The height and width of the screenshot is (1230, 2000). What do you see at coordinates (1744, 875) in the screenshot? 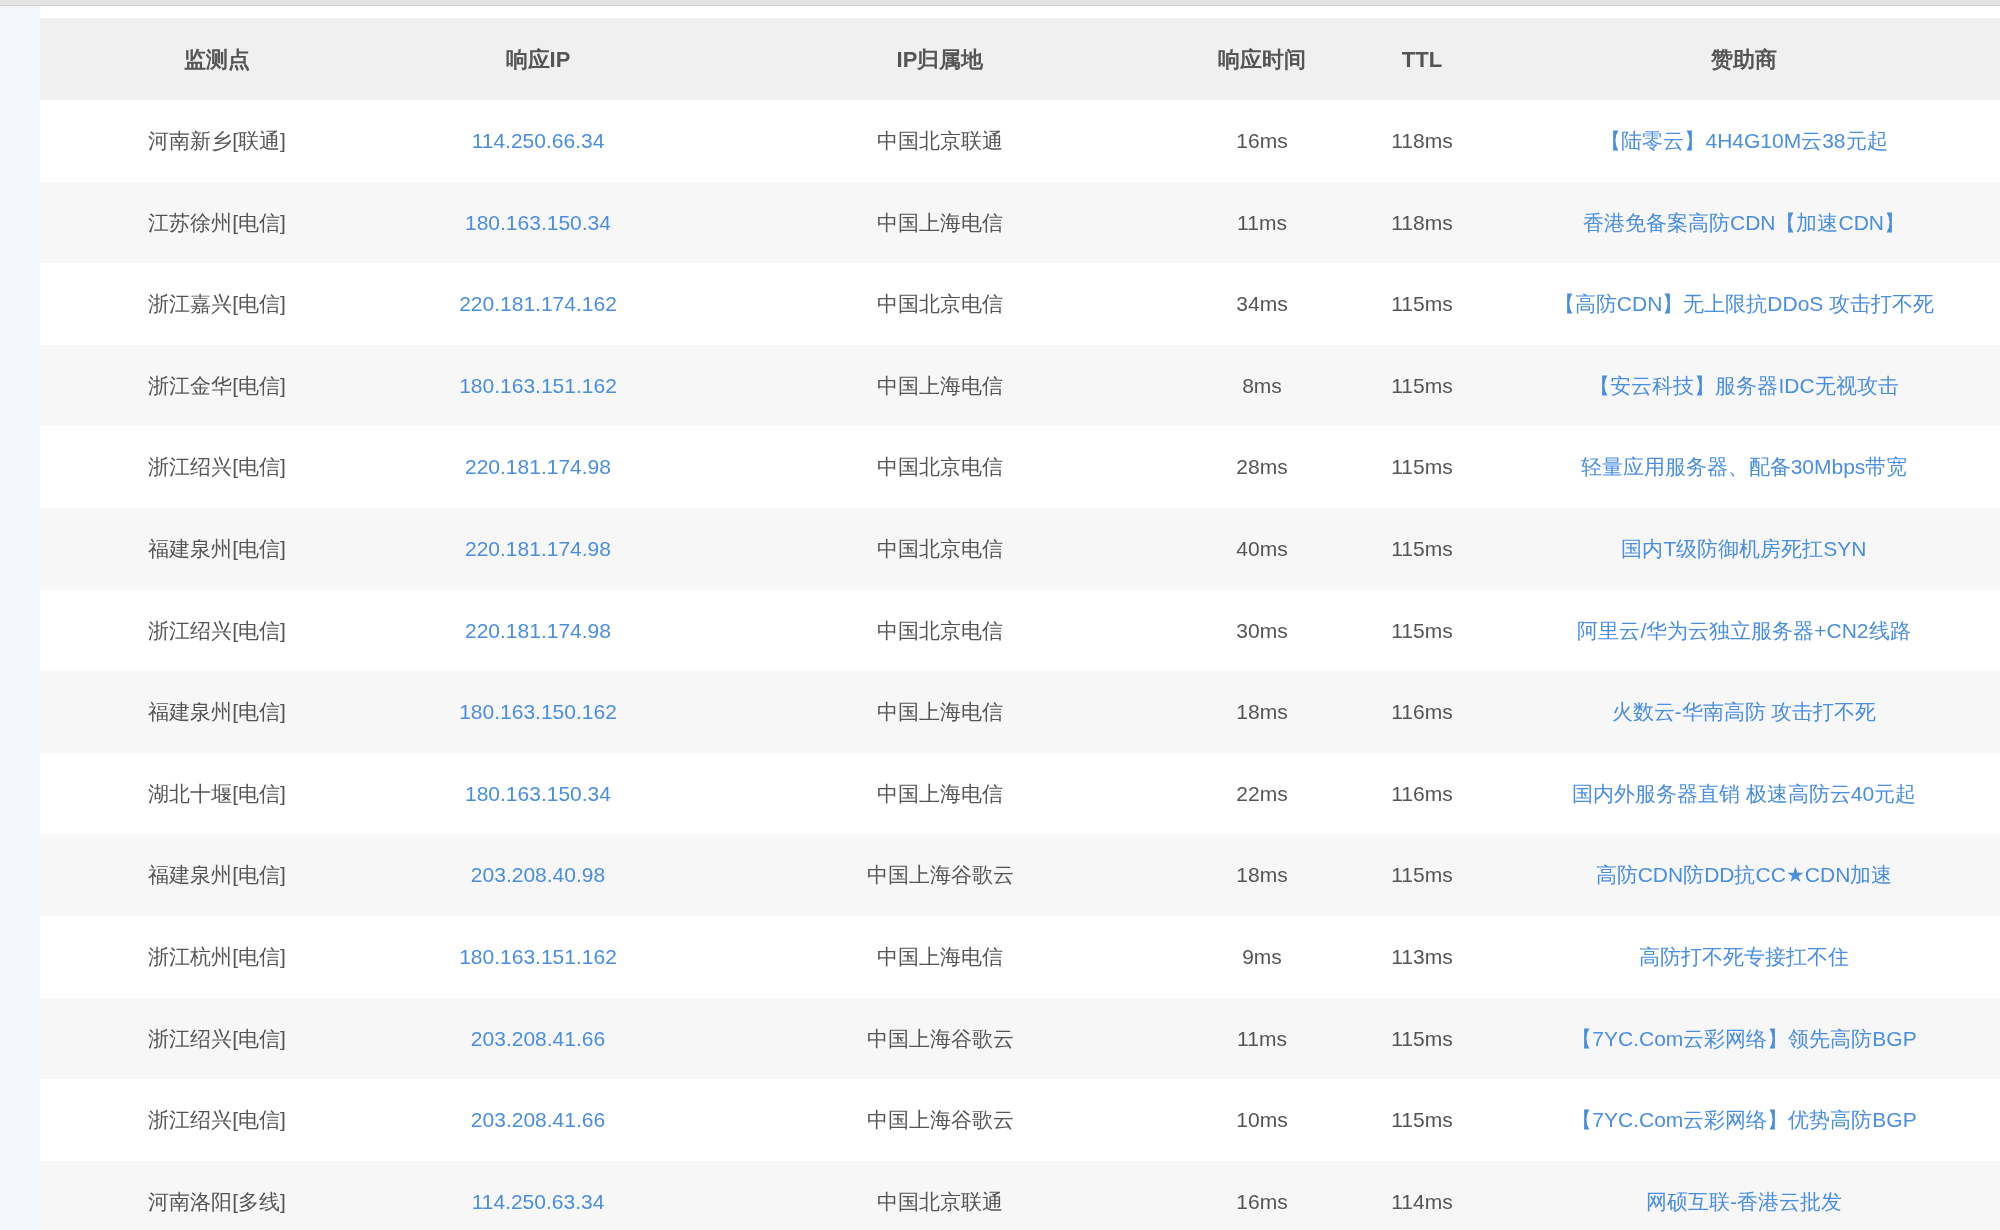
I see `sponsor-link: 高防CDN防DD抗CC★CDN加速` at bounding box center [1744, 875].